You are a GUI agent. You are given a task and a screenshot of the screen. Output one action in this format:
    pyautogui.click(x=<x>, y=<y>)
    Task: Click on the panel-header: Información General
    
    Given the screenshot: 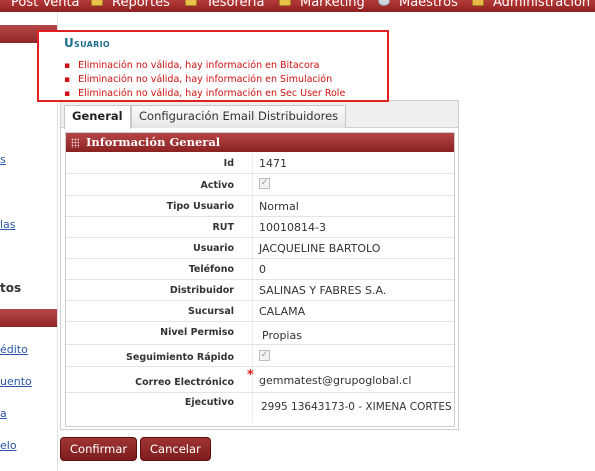 What is the action you would take?
    pyautogui.click(x=260, y=142)
    